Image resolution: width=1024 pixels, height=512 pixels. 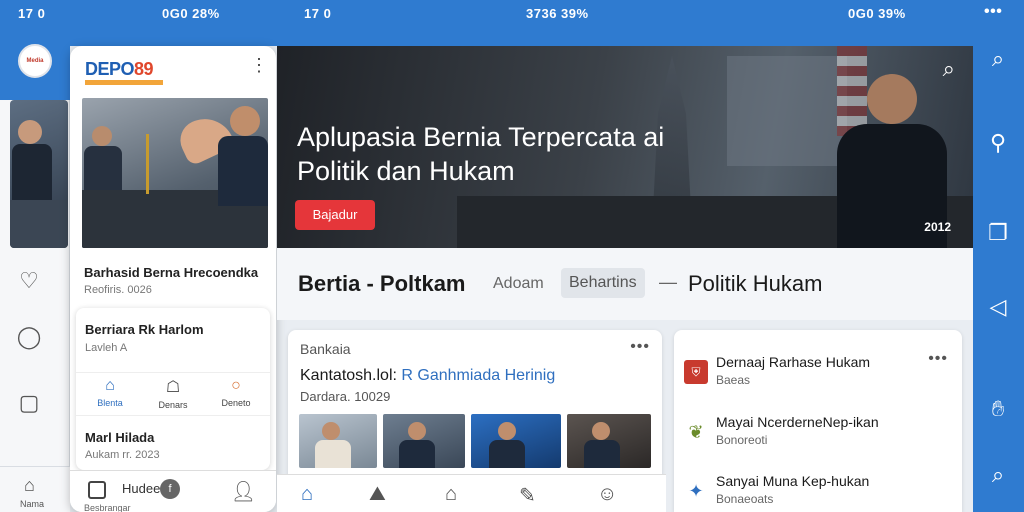 What do you see at coordinates (191, 13) in the screenshot?
I see `status-battery-left: 0G0 28%` at bounding box center [191, 13].